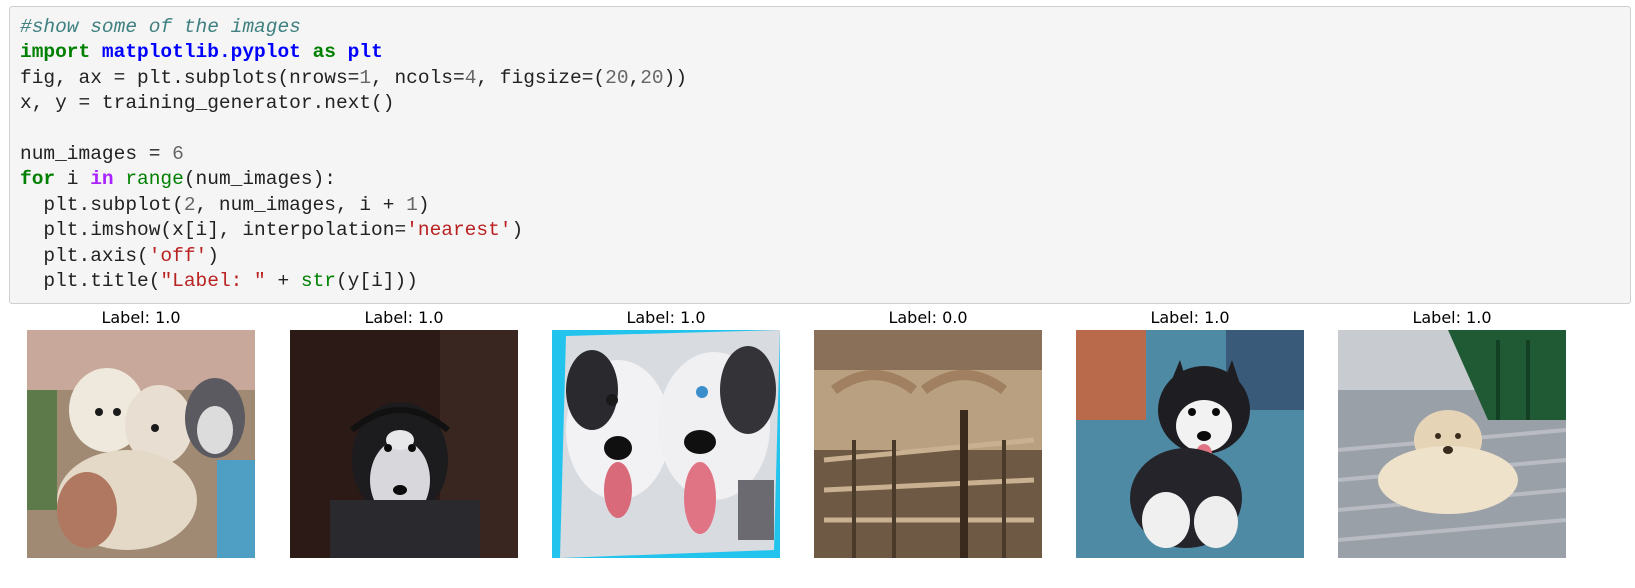 This screenshot has height=588, width=1635. Describe the element at coordinates (928, 317) in the screenshot. I see `panel-title: Label: 0.0` at that location.